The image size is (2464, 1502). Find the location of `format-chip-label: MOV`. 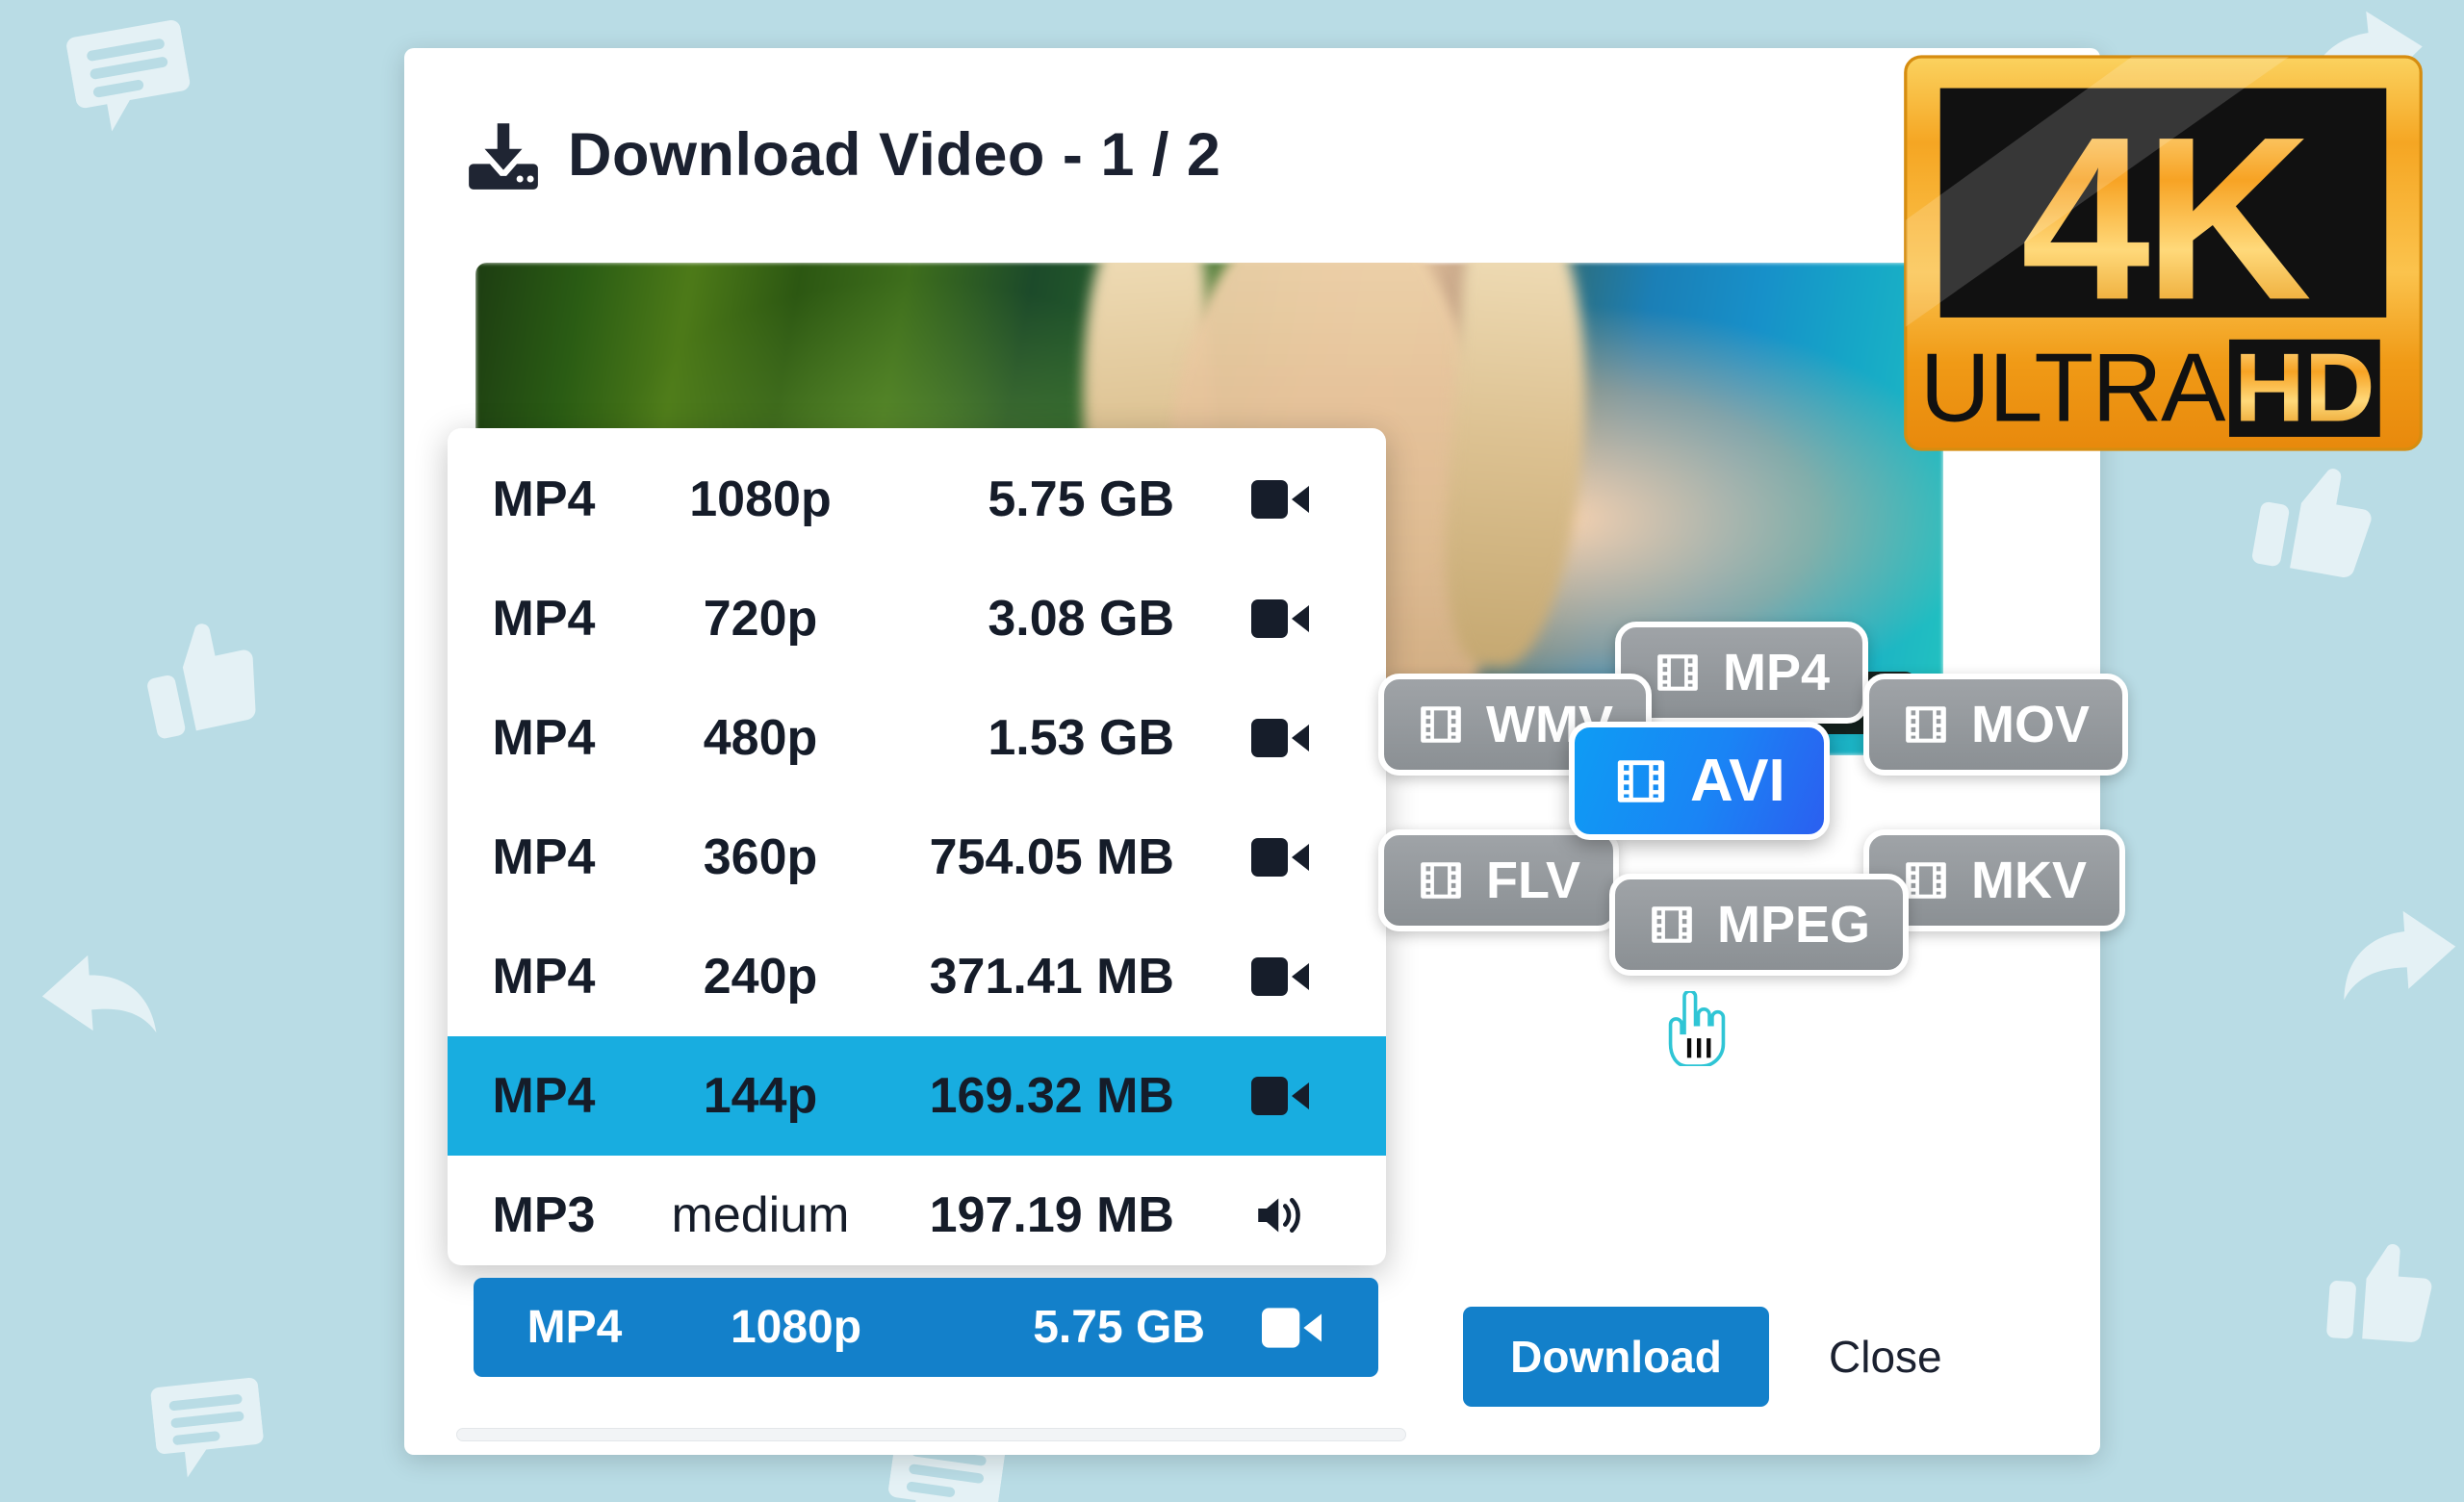

format-chip-label: MOV is located at coordinates (2031, 724).